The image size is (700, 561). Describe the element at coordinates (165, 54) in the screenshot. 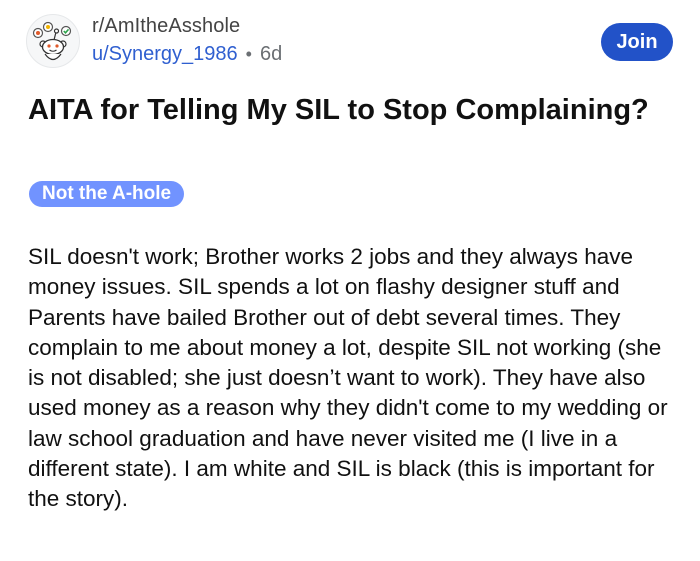

I see `author-username: u/Synergy_1986` at that location.